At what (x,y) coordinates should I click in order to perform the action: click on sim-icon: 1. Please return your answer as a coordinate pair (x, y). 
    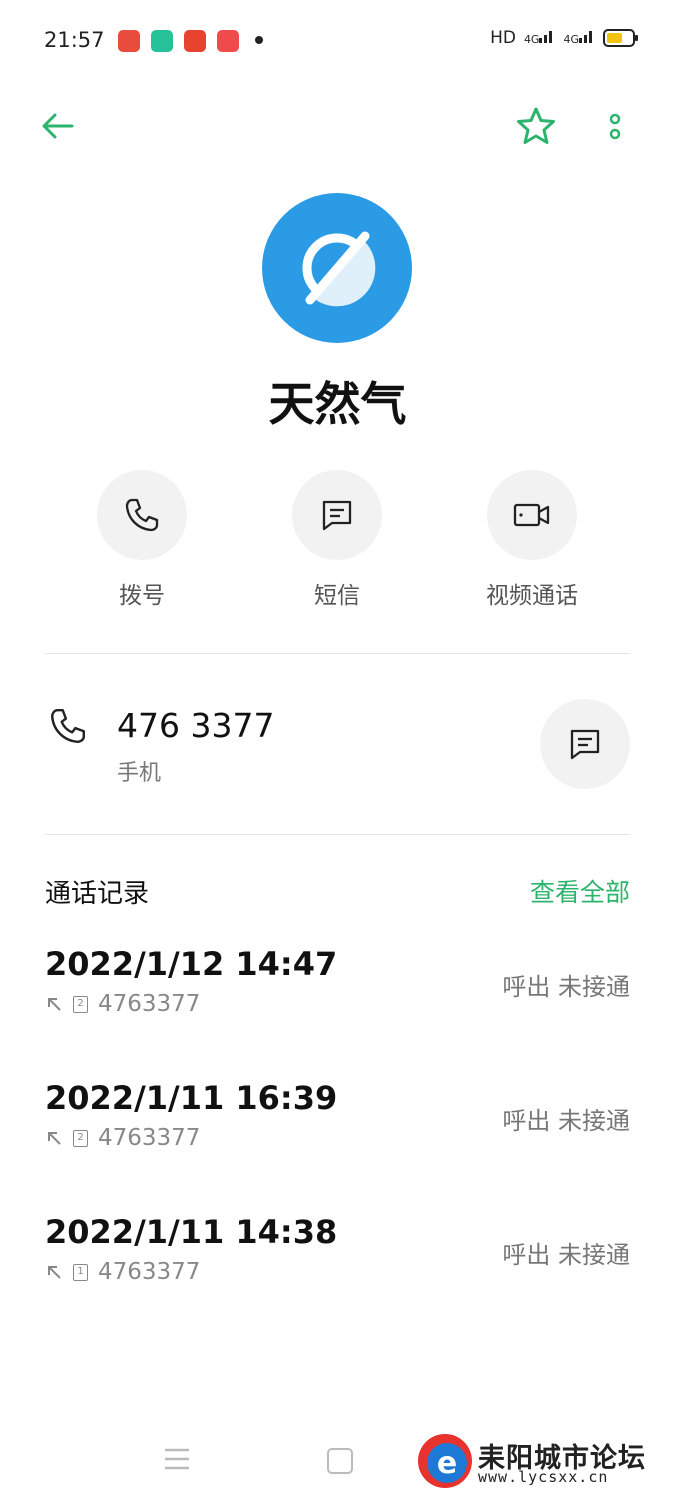
    Looking at the image, I should click on (80, 1272).